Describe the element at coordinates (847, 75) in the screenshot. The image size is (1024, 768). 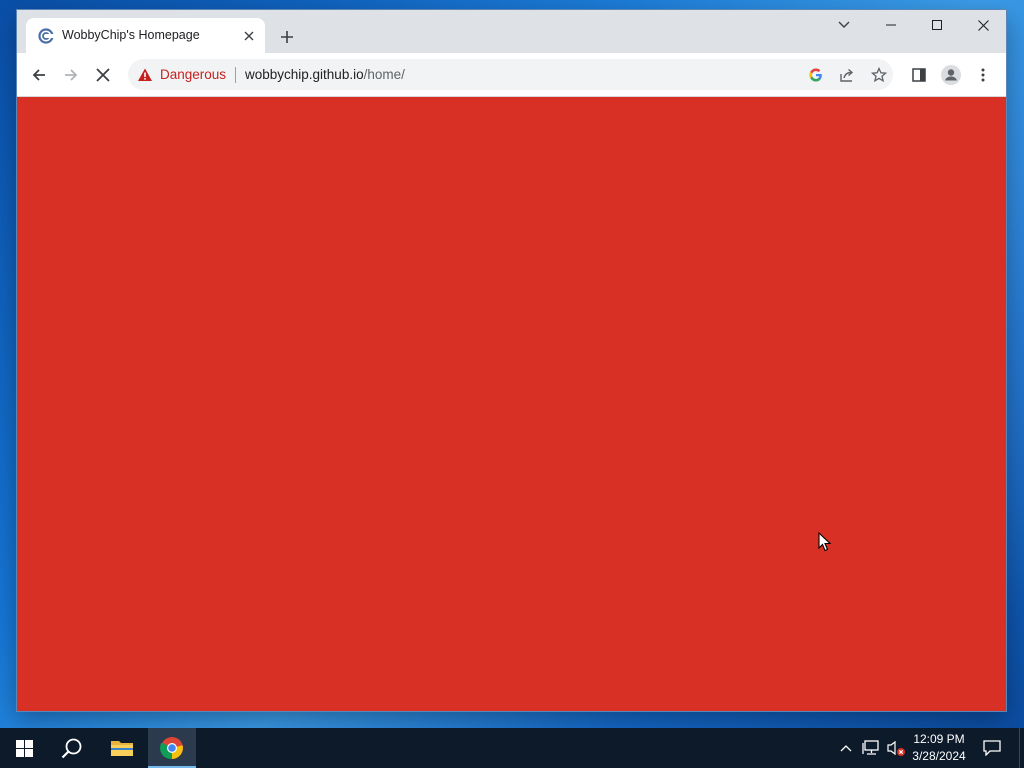
I see `share-icon` at that location.